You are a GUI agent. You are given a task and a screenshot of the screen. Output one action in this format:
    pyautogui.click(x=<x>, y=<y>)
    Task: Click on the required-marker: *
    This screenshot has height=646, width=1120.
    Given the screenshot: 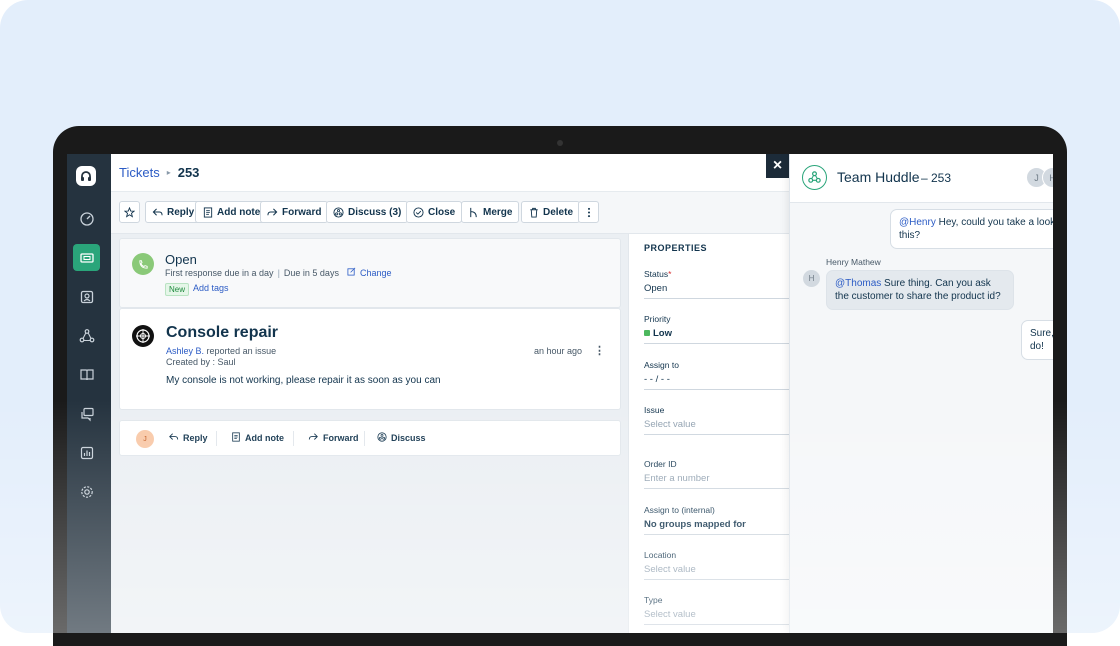 What is the action you would take?
    pyautogui.click(x=670, y=274)
    